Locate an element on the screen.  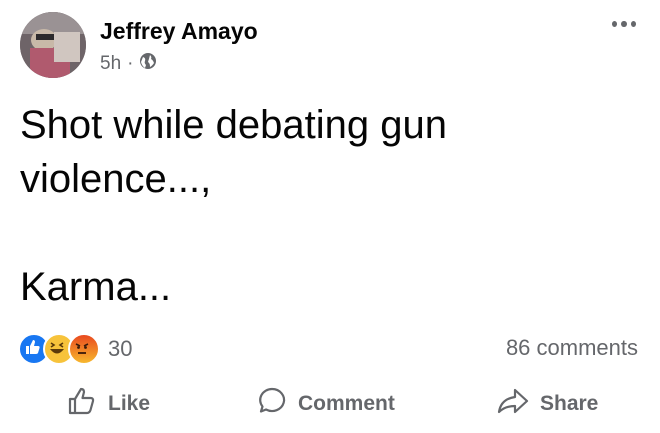
reaction-count: 30 is located at coordinates (120, 348).